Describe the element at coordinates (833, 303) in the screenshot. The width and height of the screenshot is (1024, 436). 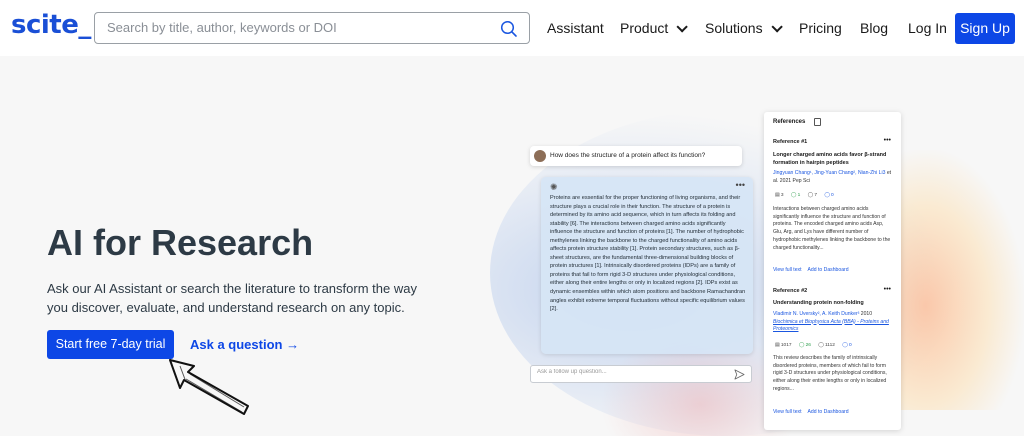
I see `reference-title: Understanding protein non-folding` at that location.